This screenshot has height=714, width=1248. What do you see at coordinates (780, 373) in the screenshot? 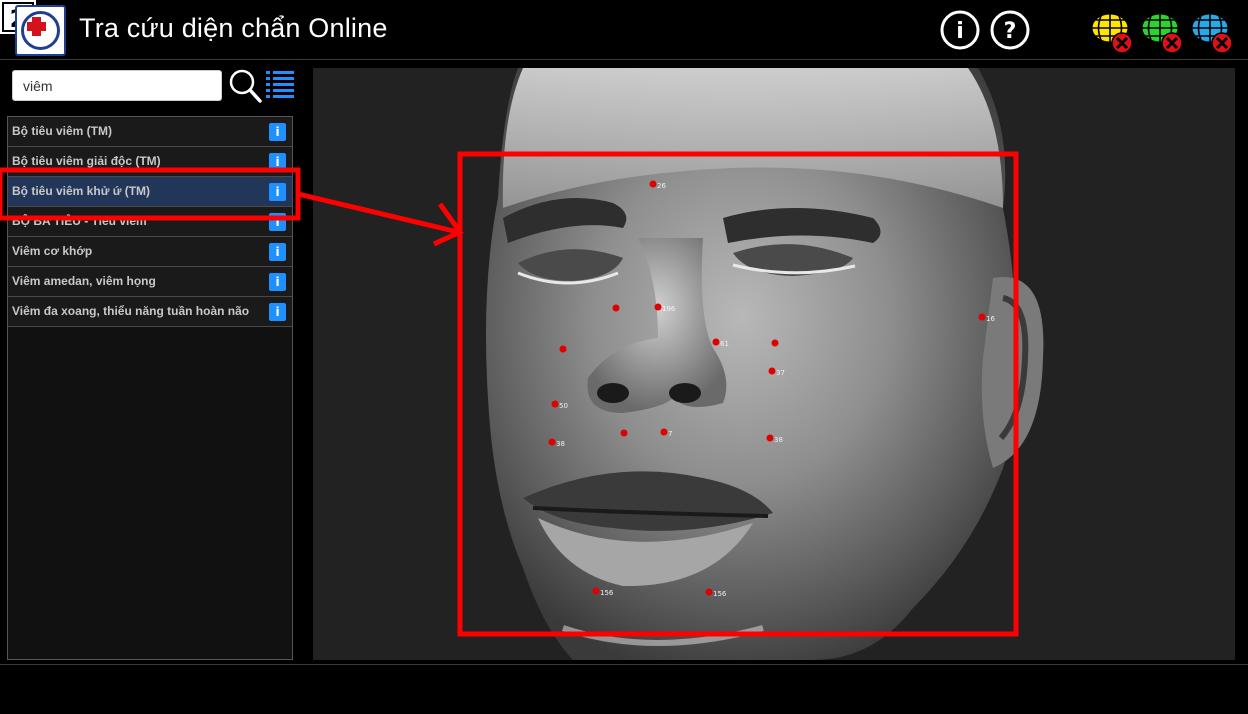
I see `acupoint-label: 37` at bounding box center [780, 373].